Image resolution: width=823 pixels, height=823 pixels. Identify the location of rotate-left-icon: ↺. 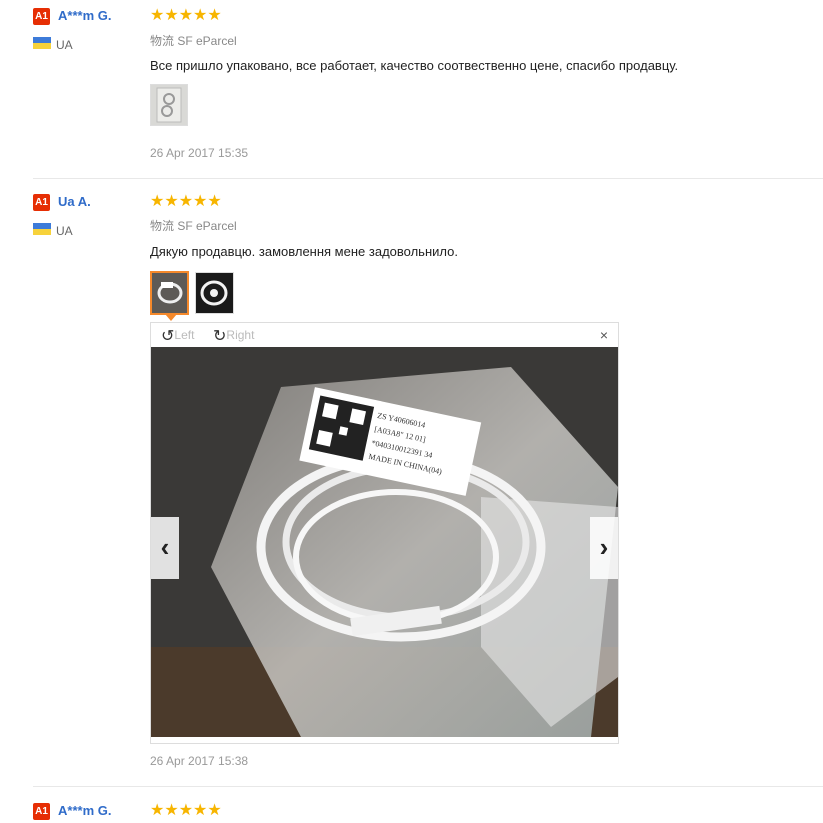
(168, 336).